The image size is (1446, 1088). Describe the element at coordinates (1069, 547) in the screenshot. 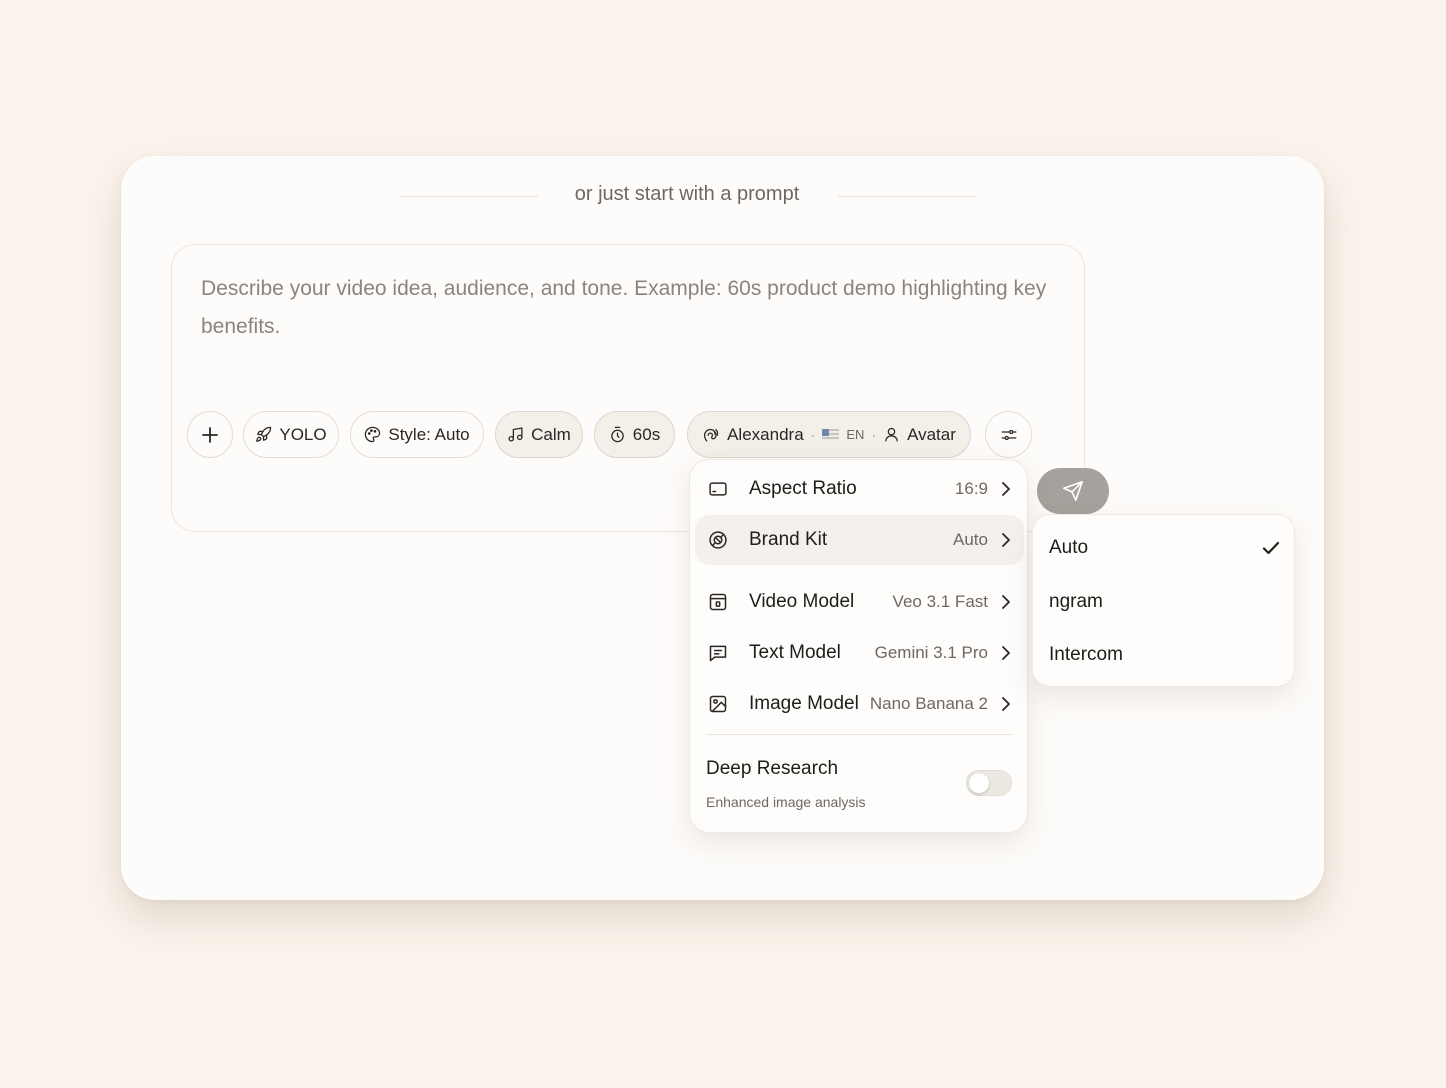

I see `brand-option-label: Auto` at that location.